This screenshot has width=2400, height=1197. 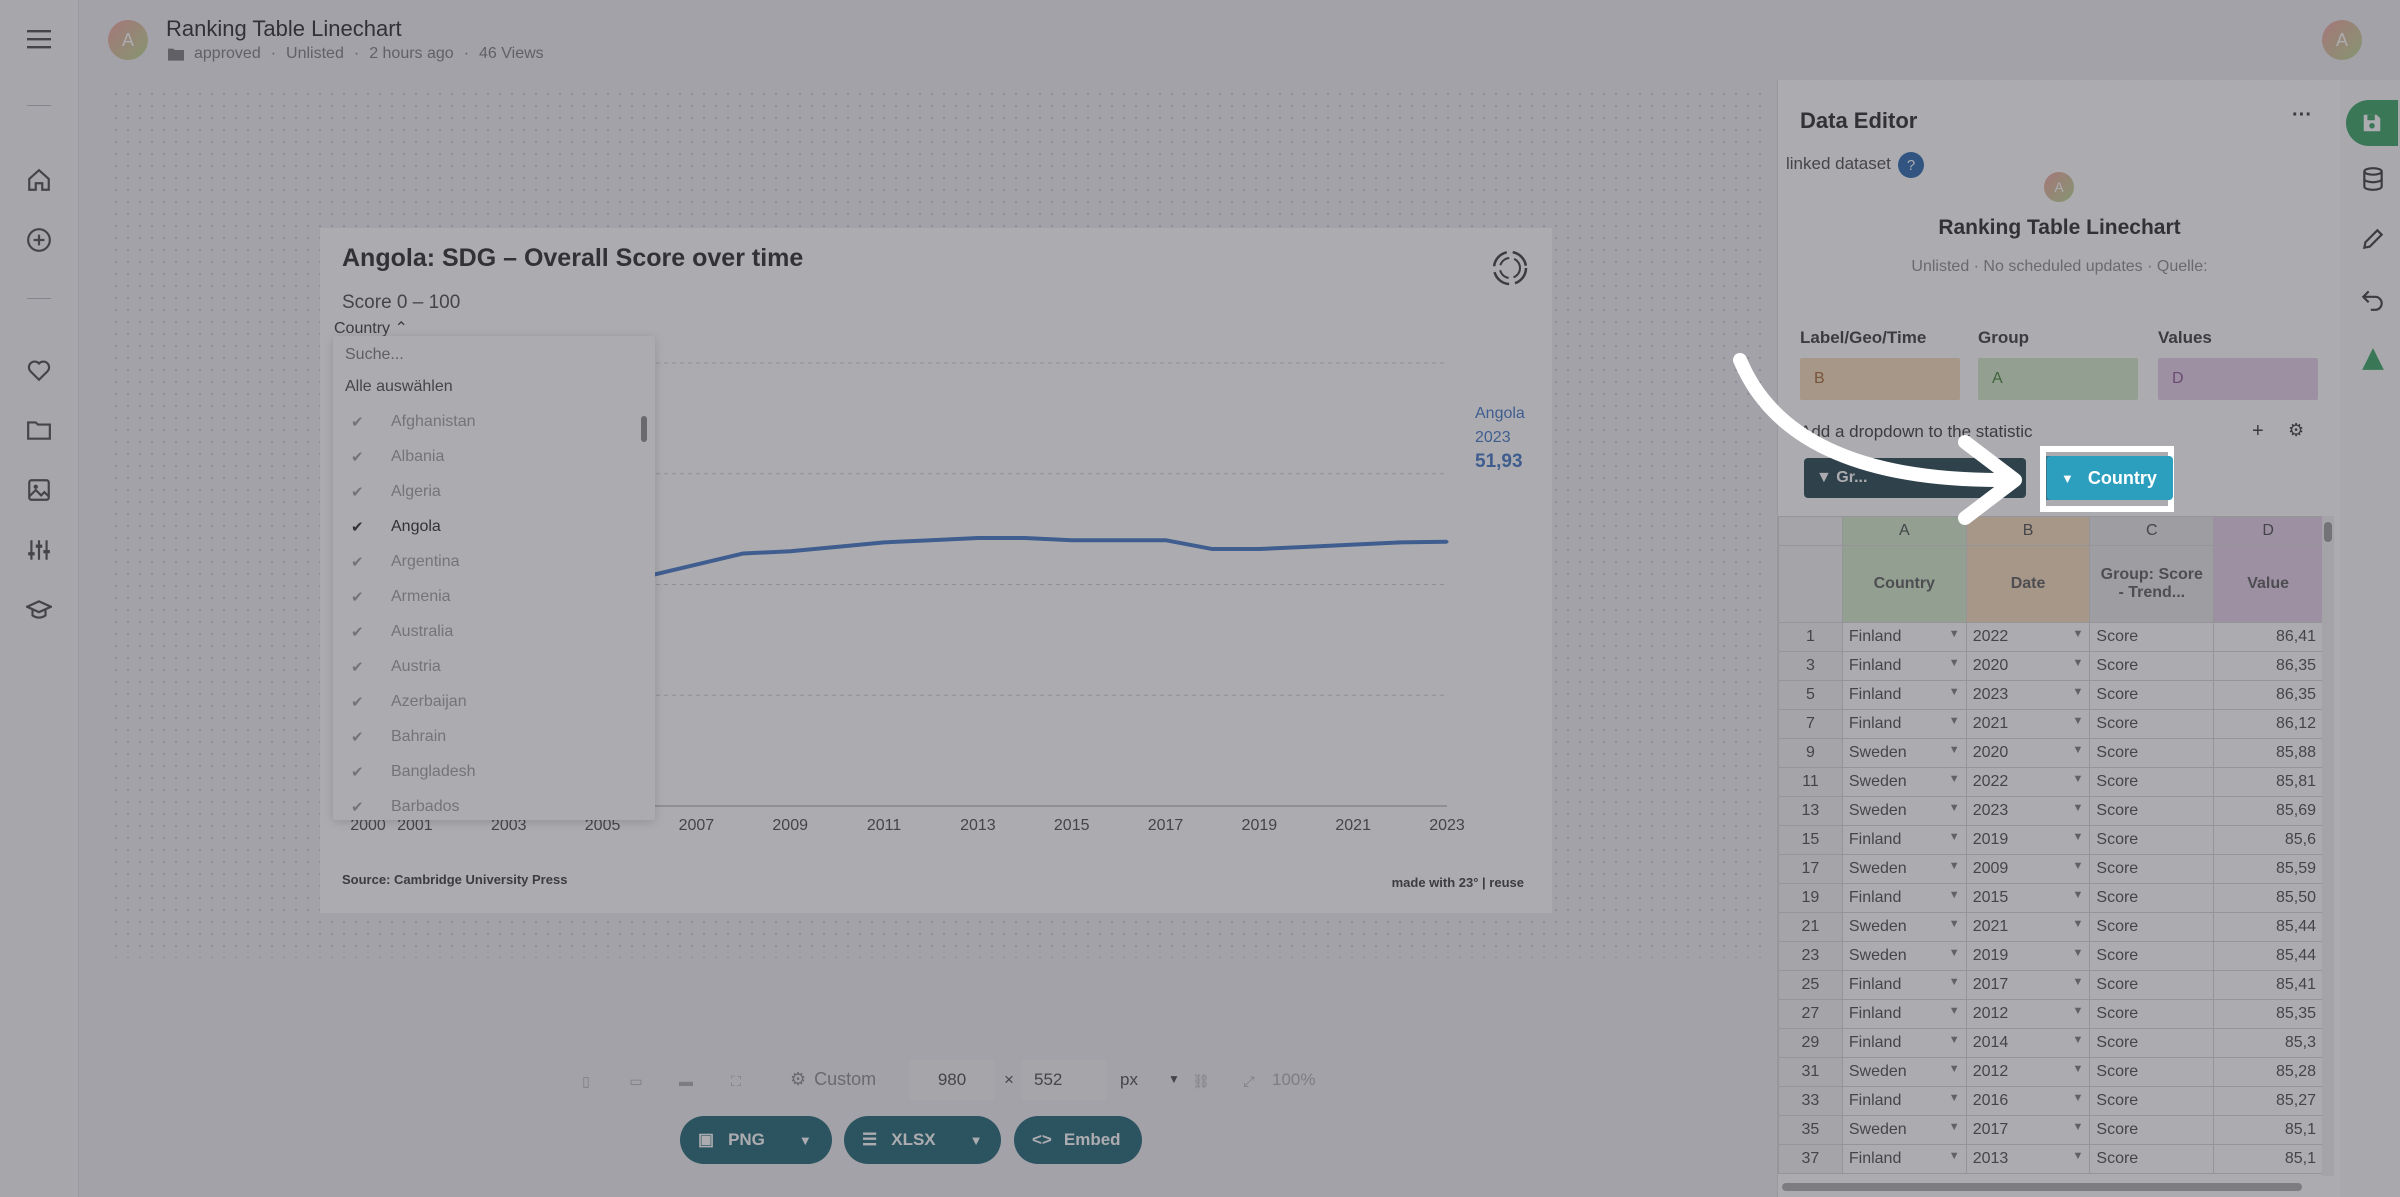 I want to click on country-filter-highlight: ▼ Country, so click(x=2110, y=478).